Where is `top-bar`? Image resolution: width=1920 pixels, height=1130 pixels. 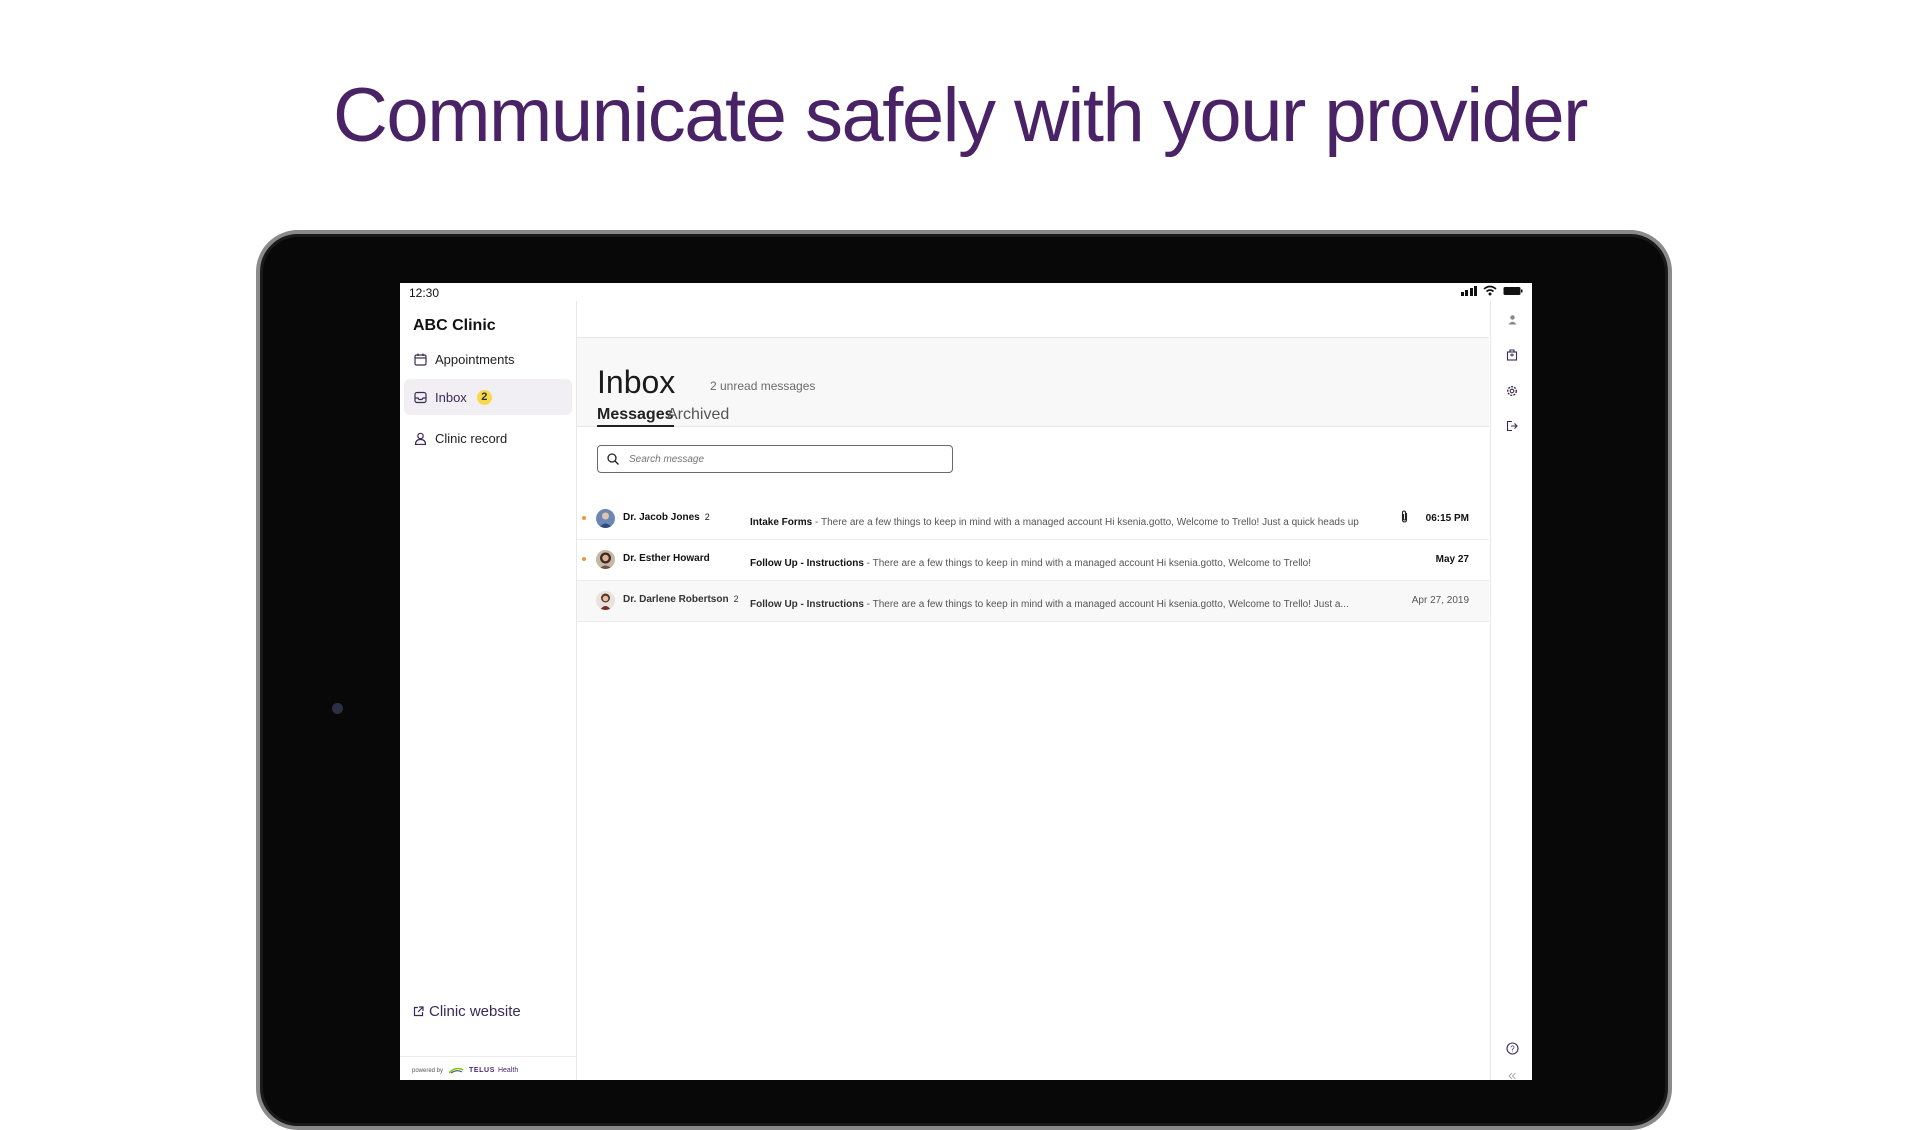 top-bar is located at coordinates (1033, 319).